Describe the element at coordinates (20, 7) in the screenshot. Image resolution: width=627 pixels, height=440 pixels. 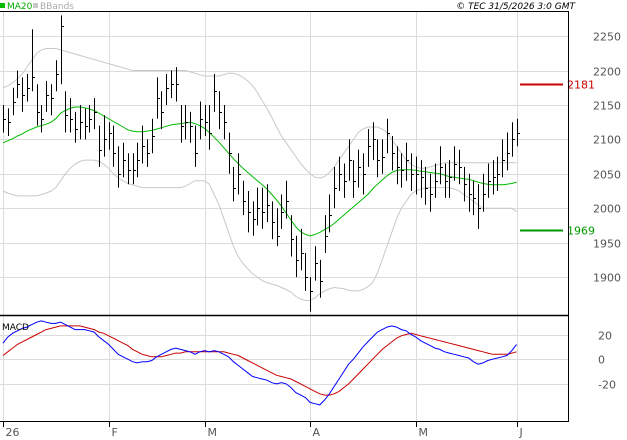
I see `ma20-legend-label: MA20` at that location.